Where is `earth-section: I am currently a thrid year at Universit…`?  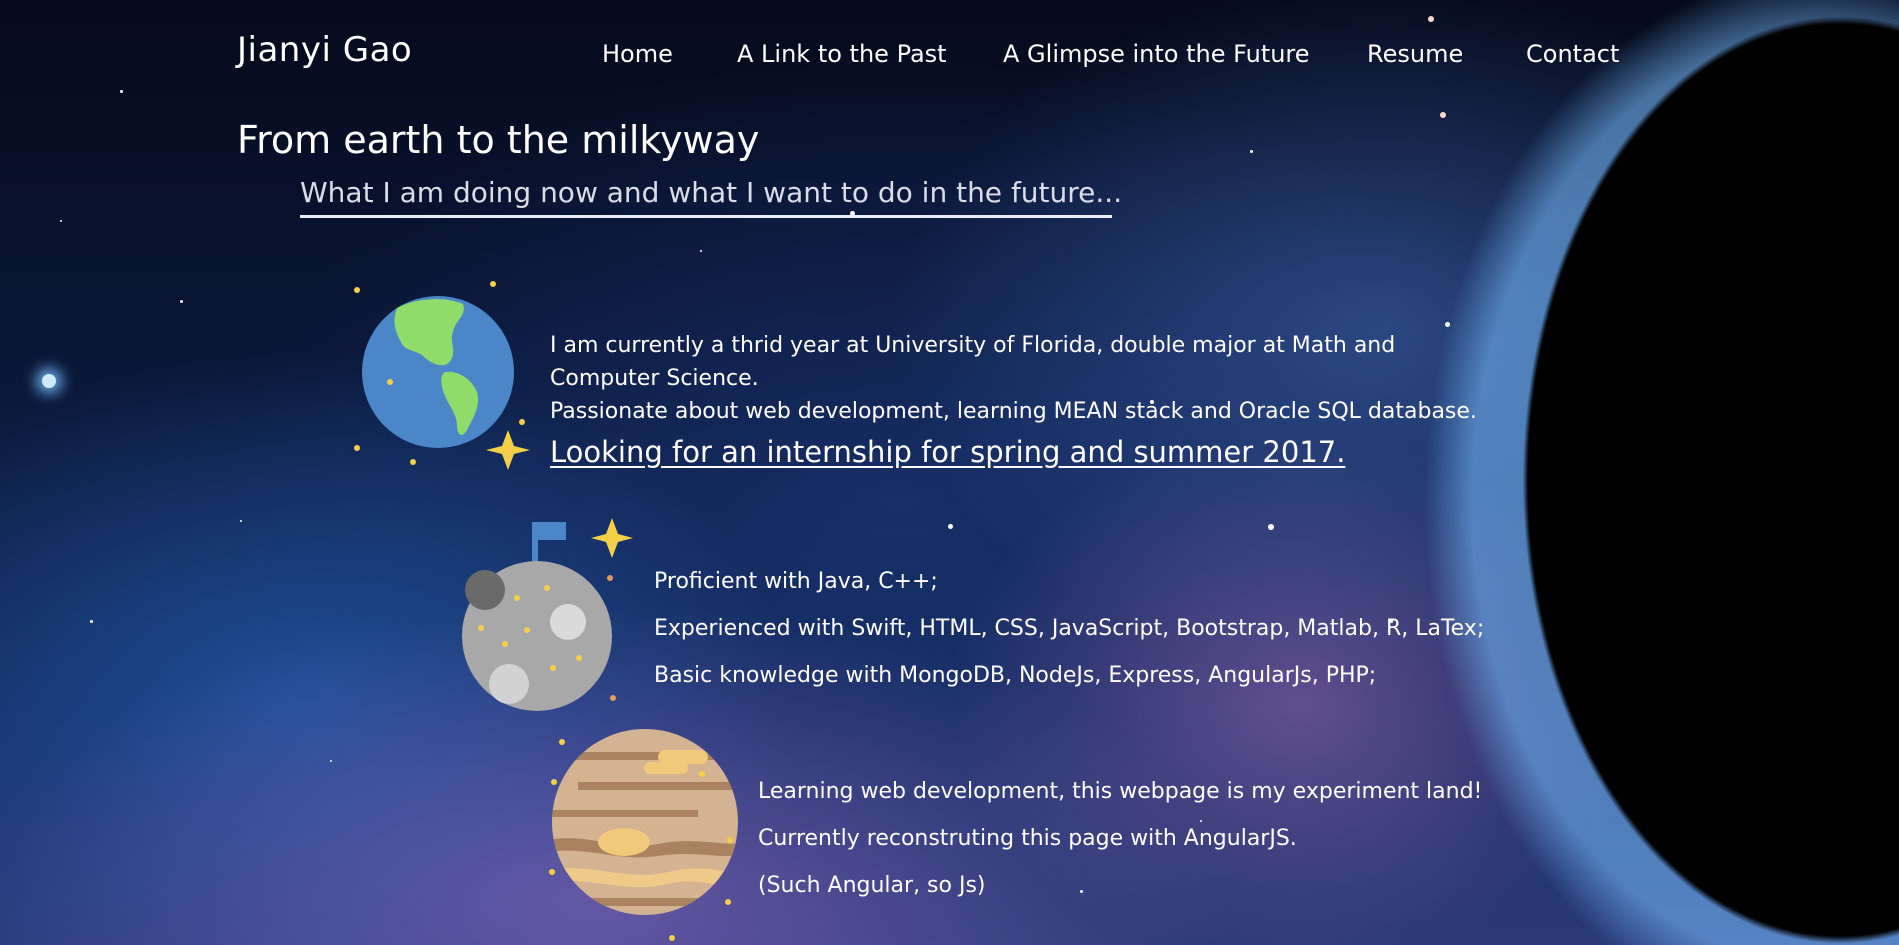
earth-section: I am currently a thrid year at Universit… is located at coordinates (1013, 400).